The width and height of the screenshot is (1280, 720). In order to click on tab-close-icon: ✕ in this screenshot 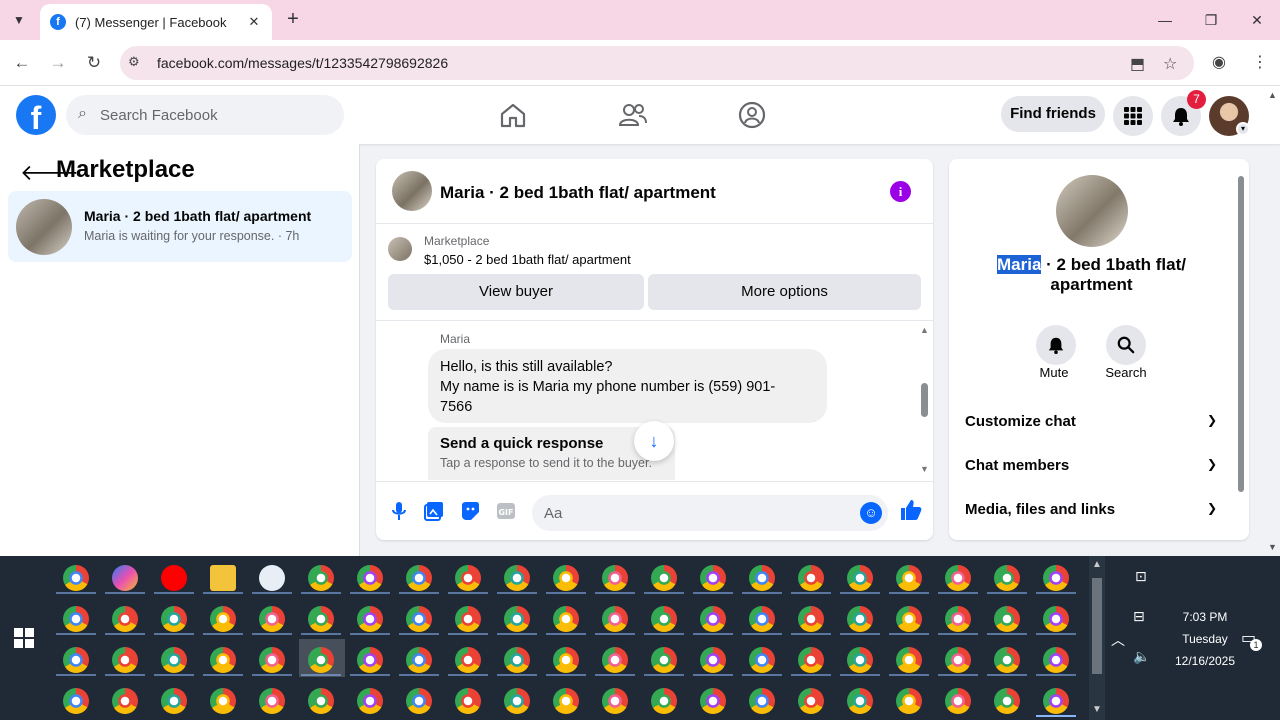, I will do `click(254, 22)`.